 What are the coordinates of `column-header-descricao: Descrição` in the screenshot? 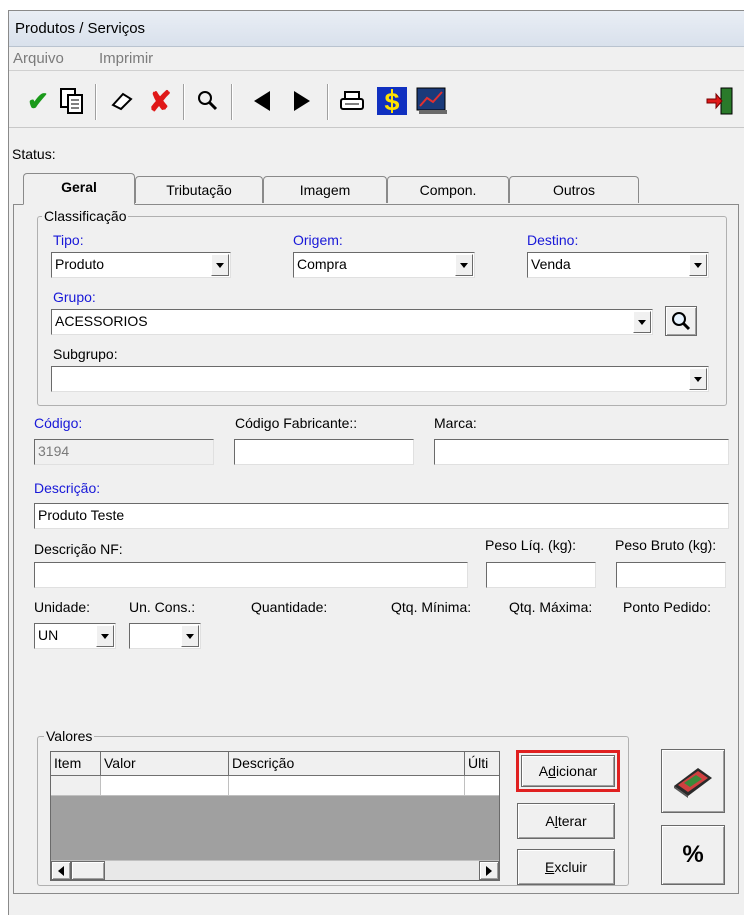 It's located at (347, 764).